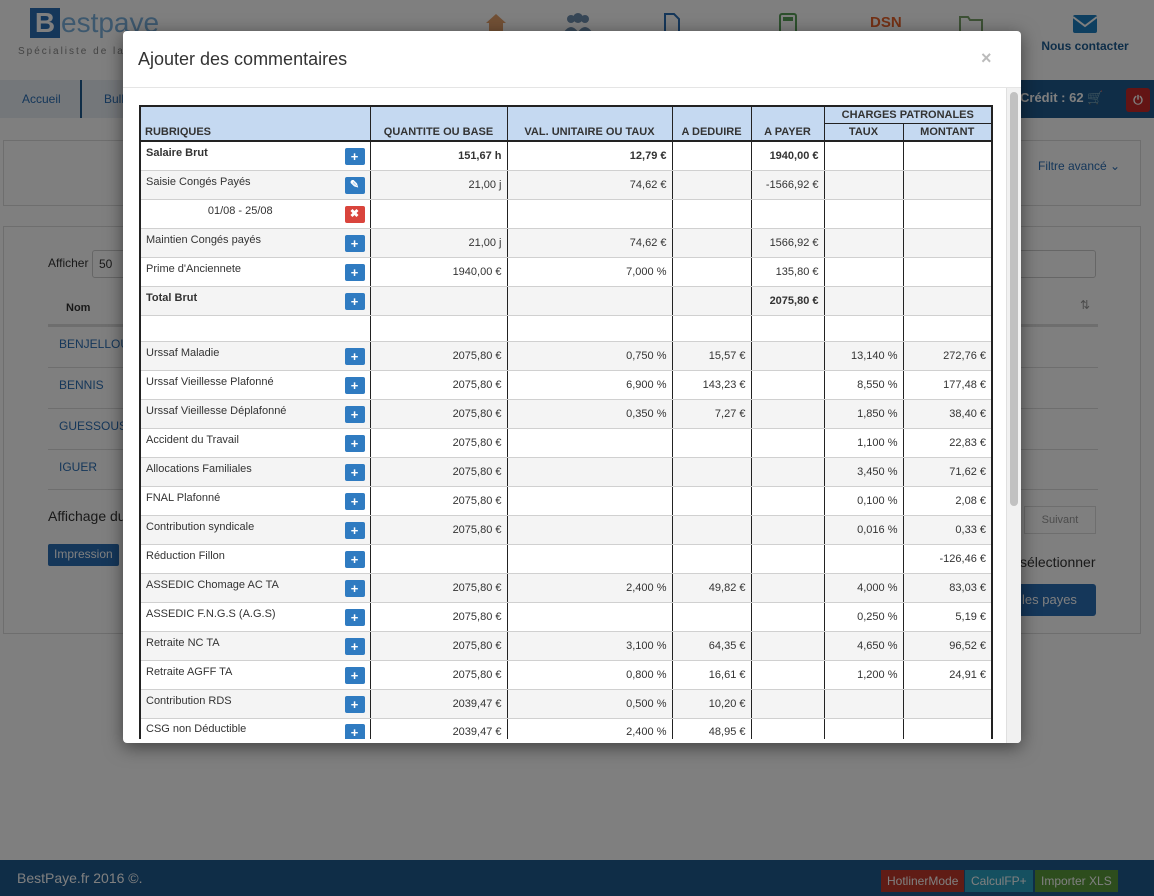 The image size is (1154, 896). What do you see at coordinates (255, 214) in the screenshot?
I see `rubrique-cell: ✖ 01/08 - 25/08` at bounding box center [255, 214].